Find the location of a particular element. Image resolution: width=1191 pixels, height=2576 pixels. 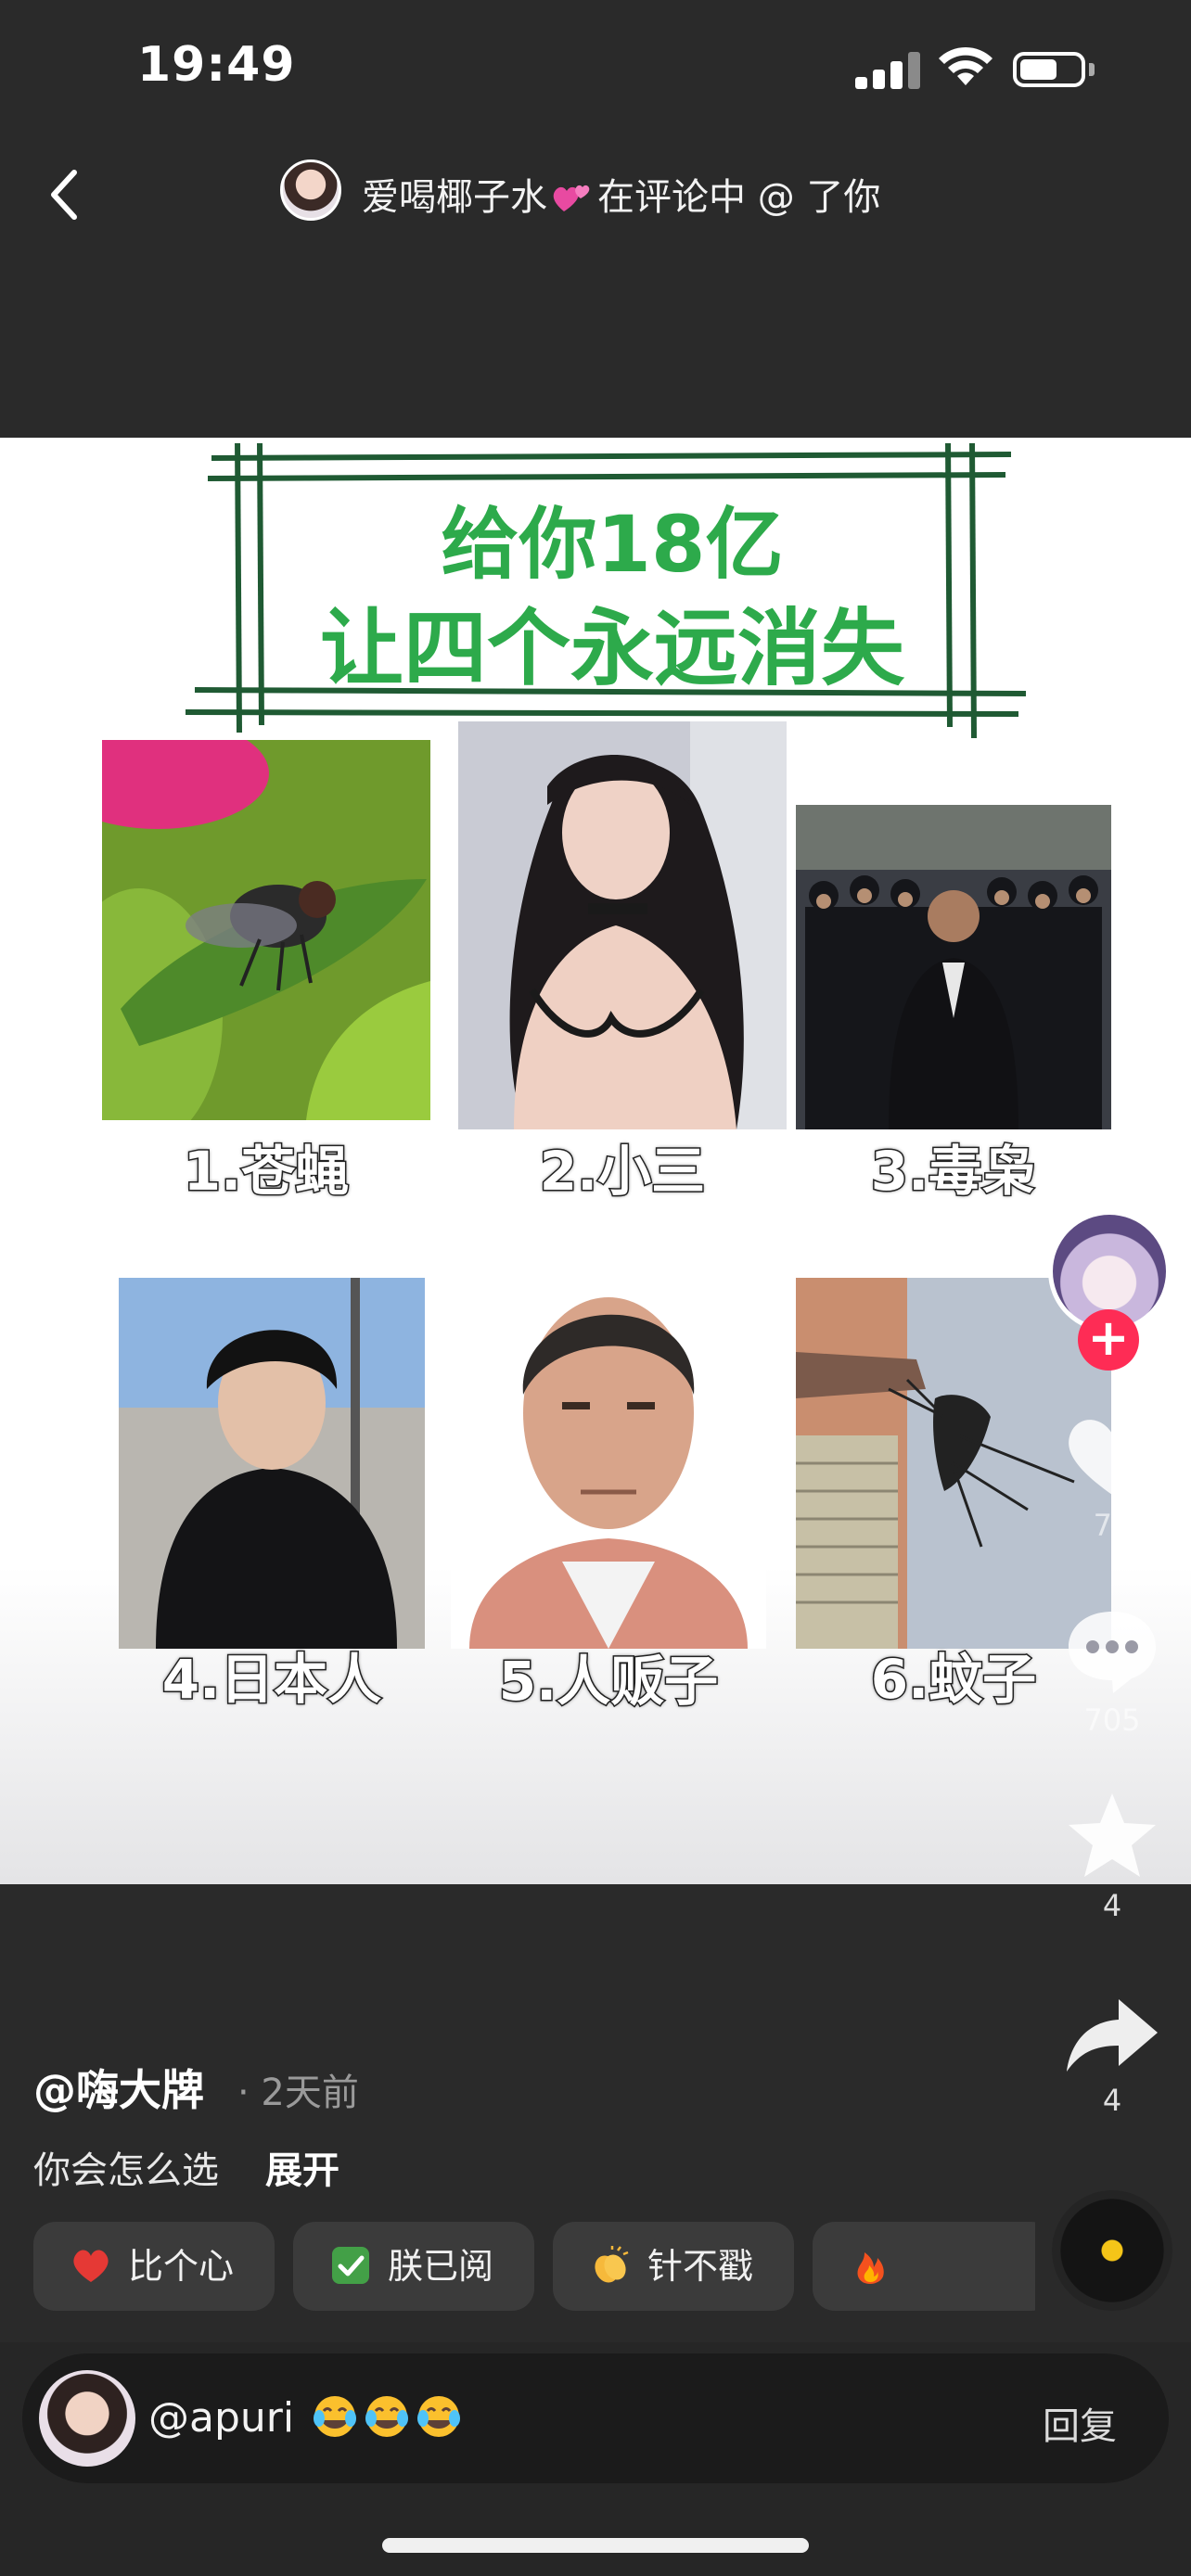

comment-button: 705 is located at coordinates (1112, 1671).